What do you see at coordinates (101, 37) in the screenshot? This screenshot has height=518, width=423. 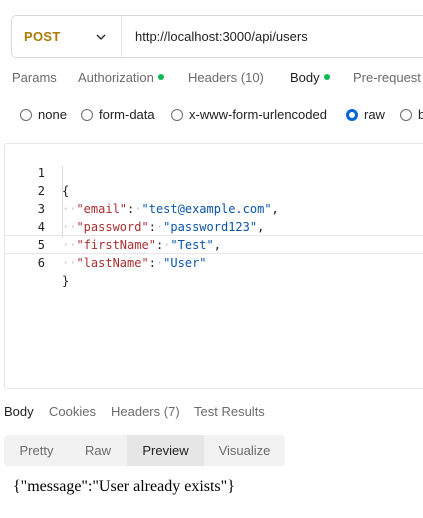 I see `chevron-down-icon` at bounding box center [101, 37].